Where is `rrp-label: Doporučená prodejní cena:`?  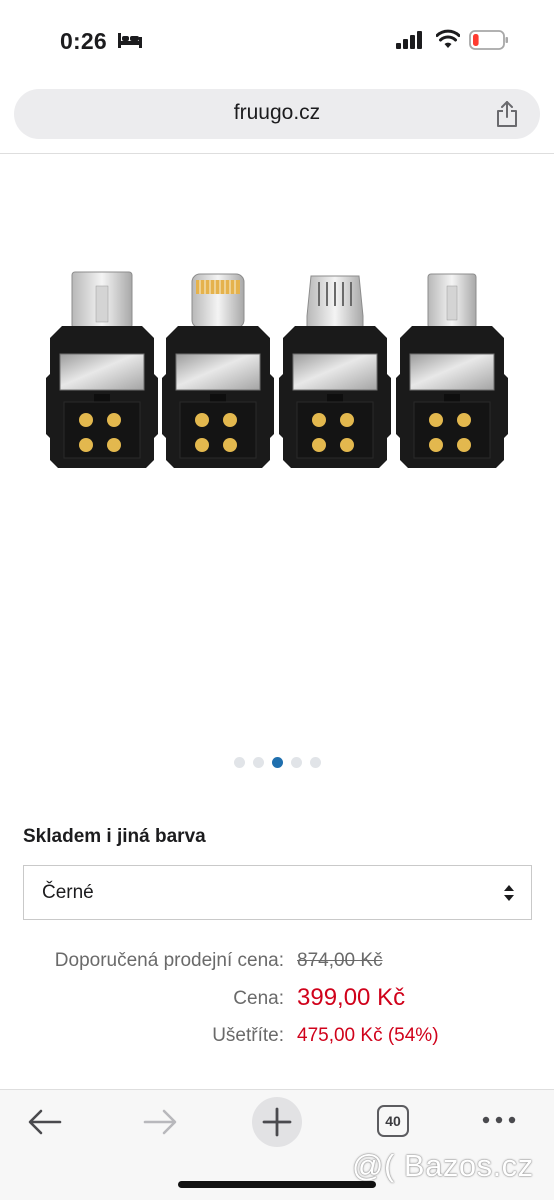
rrp-label: Doporučená prodejní cena: is located at coordinates (169, 960).